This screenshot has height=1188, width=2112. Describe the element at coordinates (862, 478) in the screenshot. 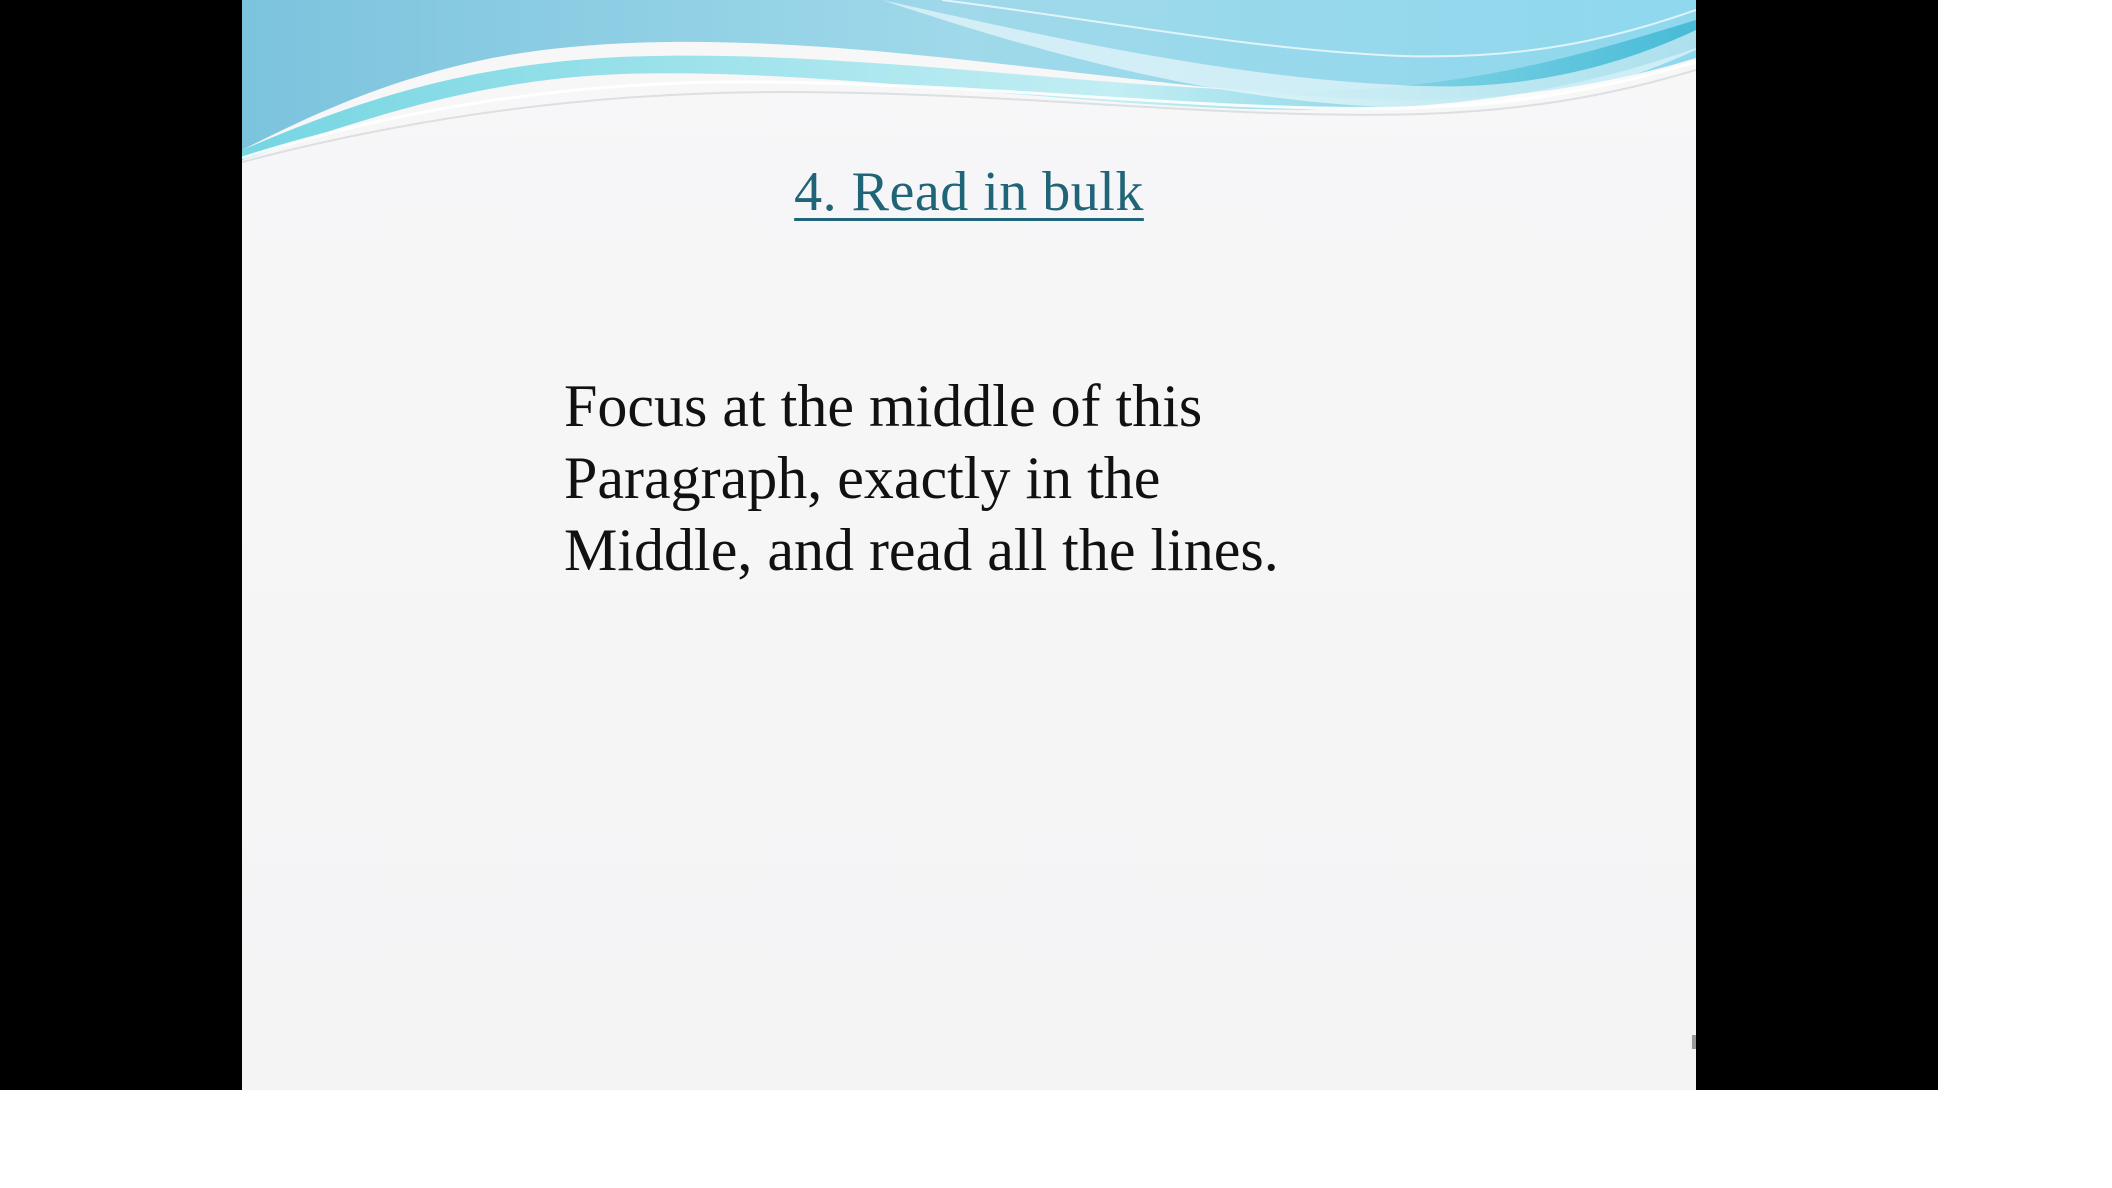

I see `body-line: Paragraph, exactly in the` at that location.